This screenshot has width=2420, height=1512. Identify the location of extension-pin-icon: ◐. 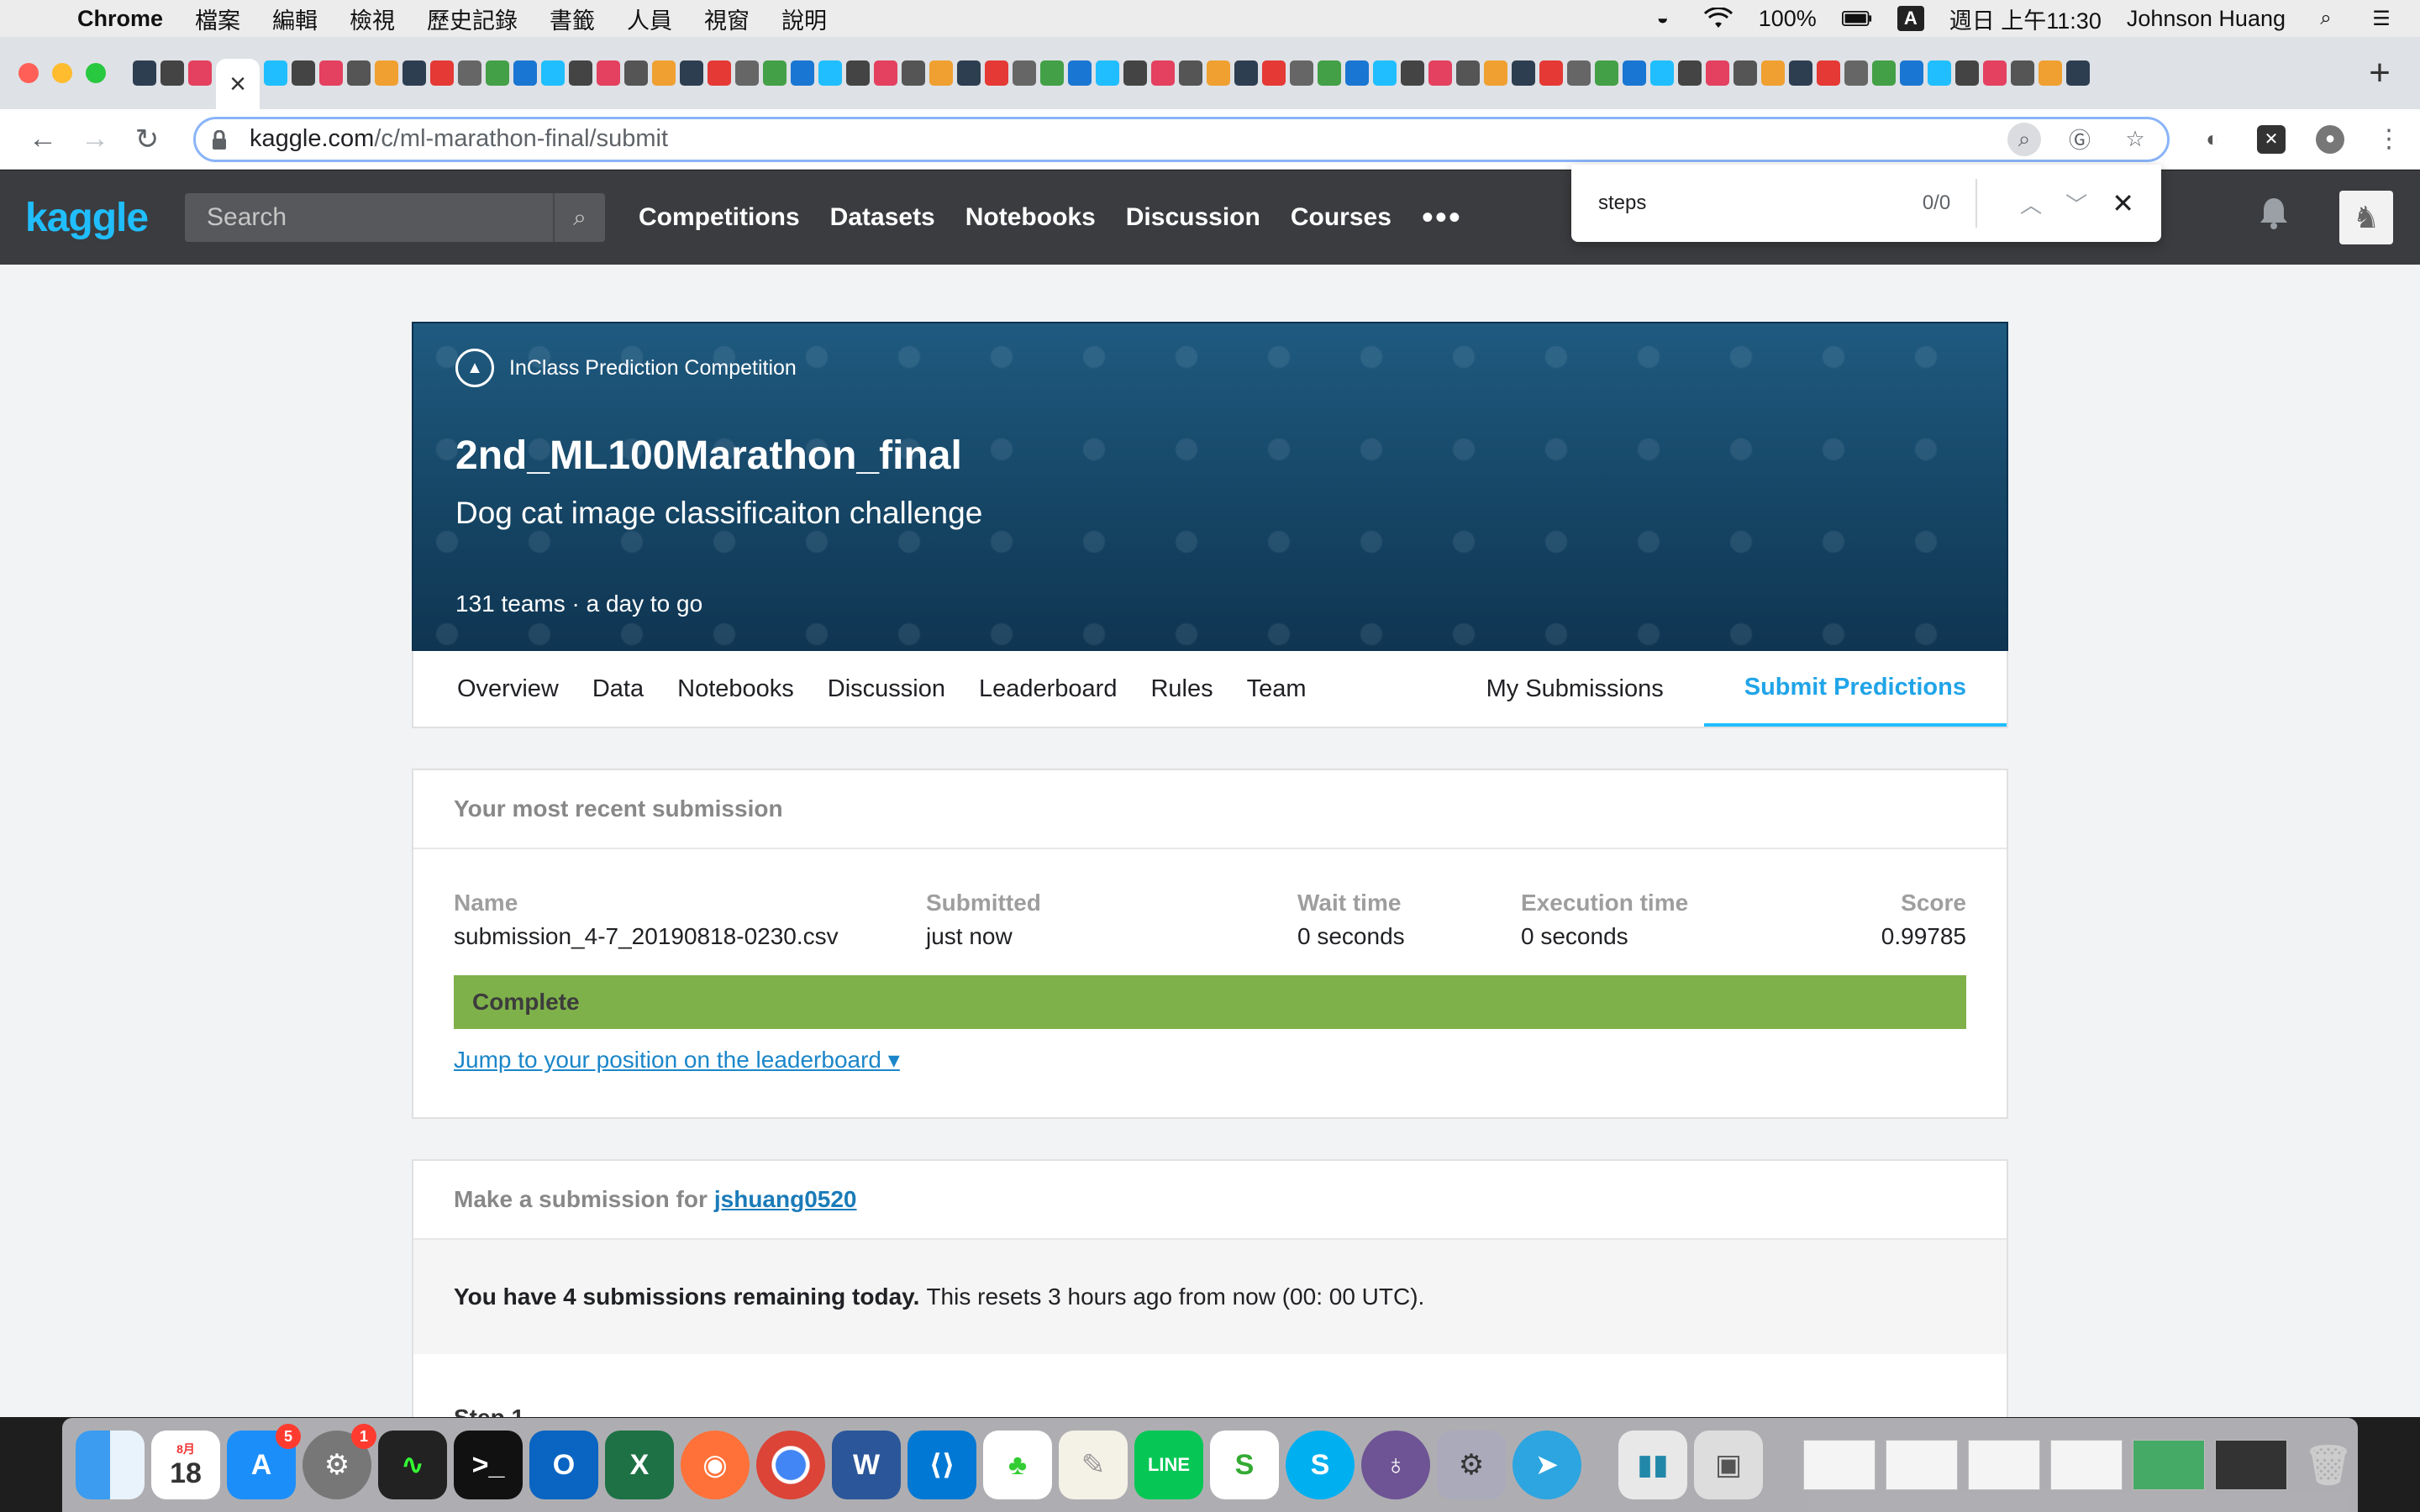
(2212, 139).